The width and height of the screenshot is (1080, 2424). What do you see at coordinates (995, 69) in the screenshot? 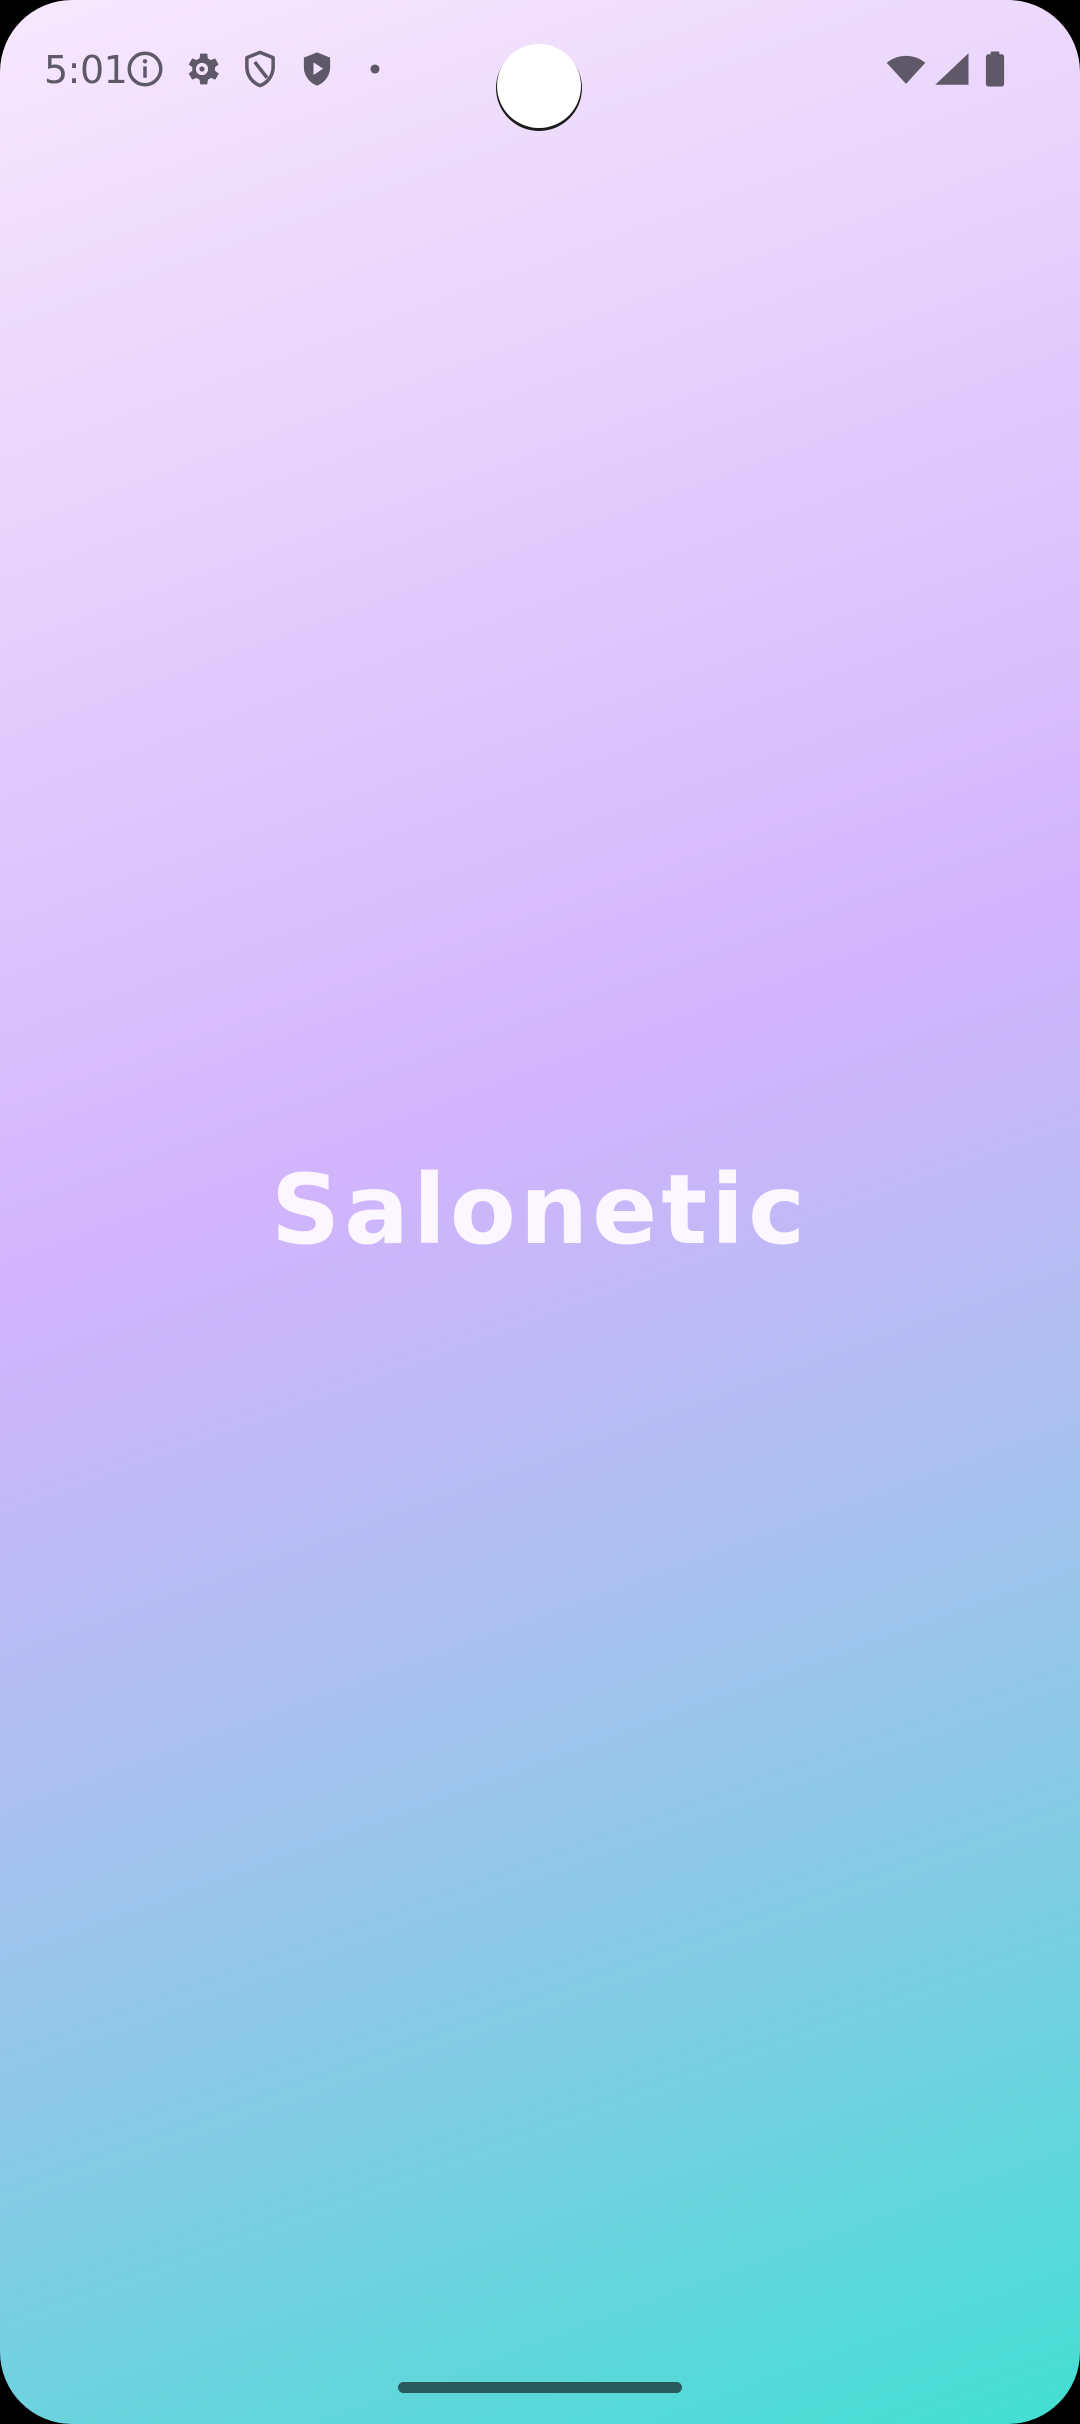
I see `battery-icon` at bounding box center [995, 69].